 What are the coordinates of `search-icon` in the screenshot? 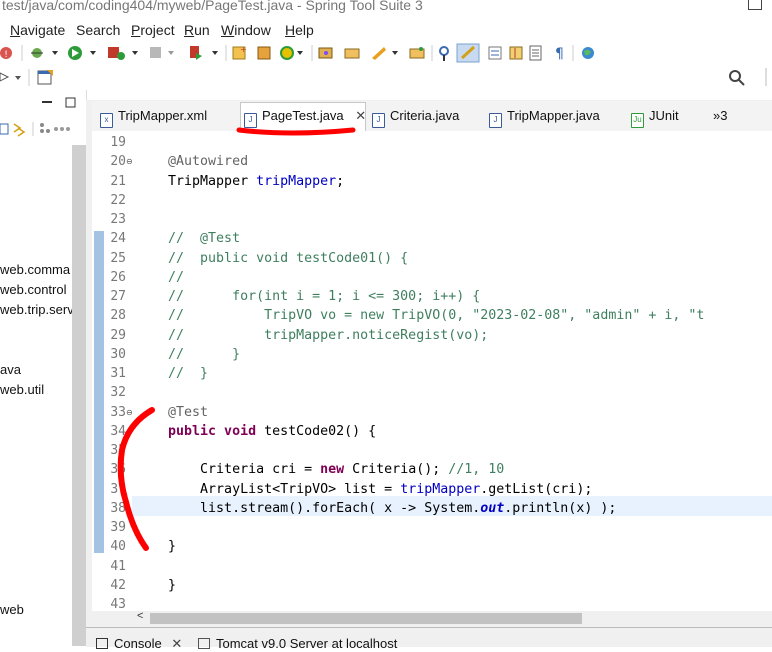 It's located at (737, 78).